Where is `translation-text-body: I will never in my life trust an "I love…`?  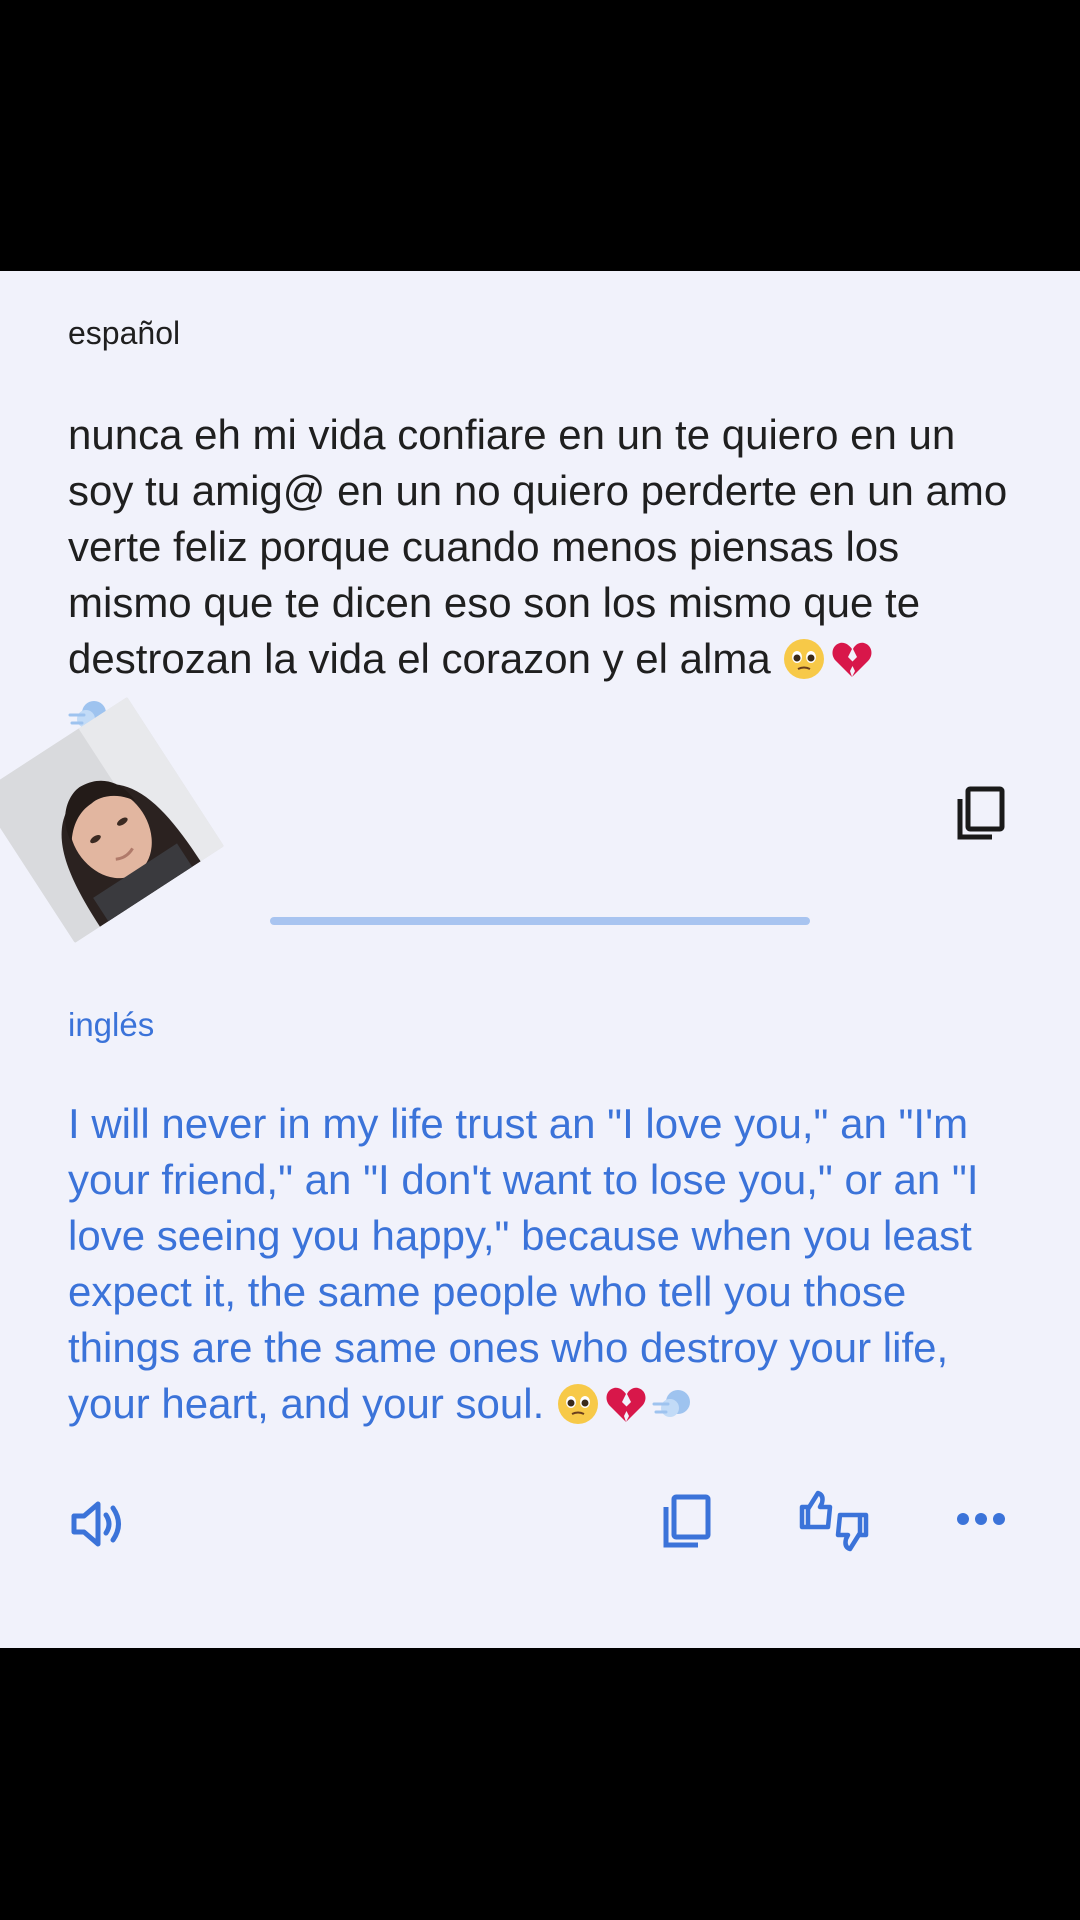
translation-text-body: I will never in my life trust an "I love… is located at coordinates (529, 1263).